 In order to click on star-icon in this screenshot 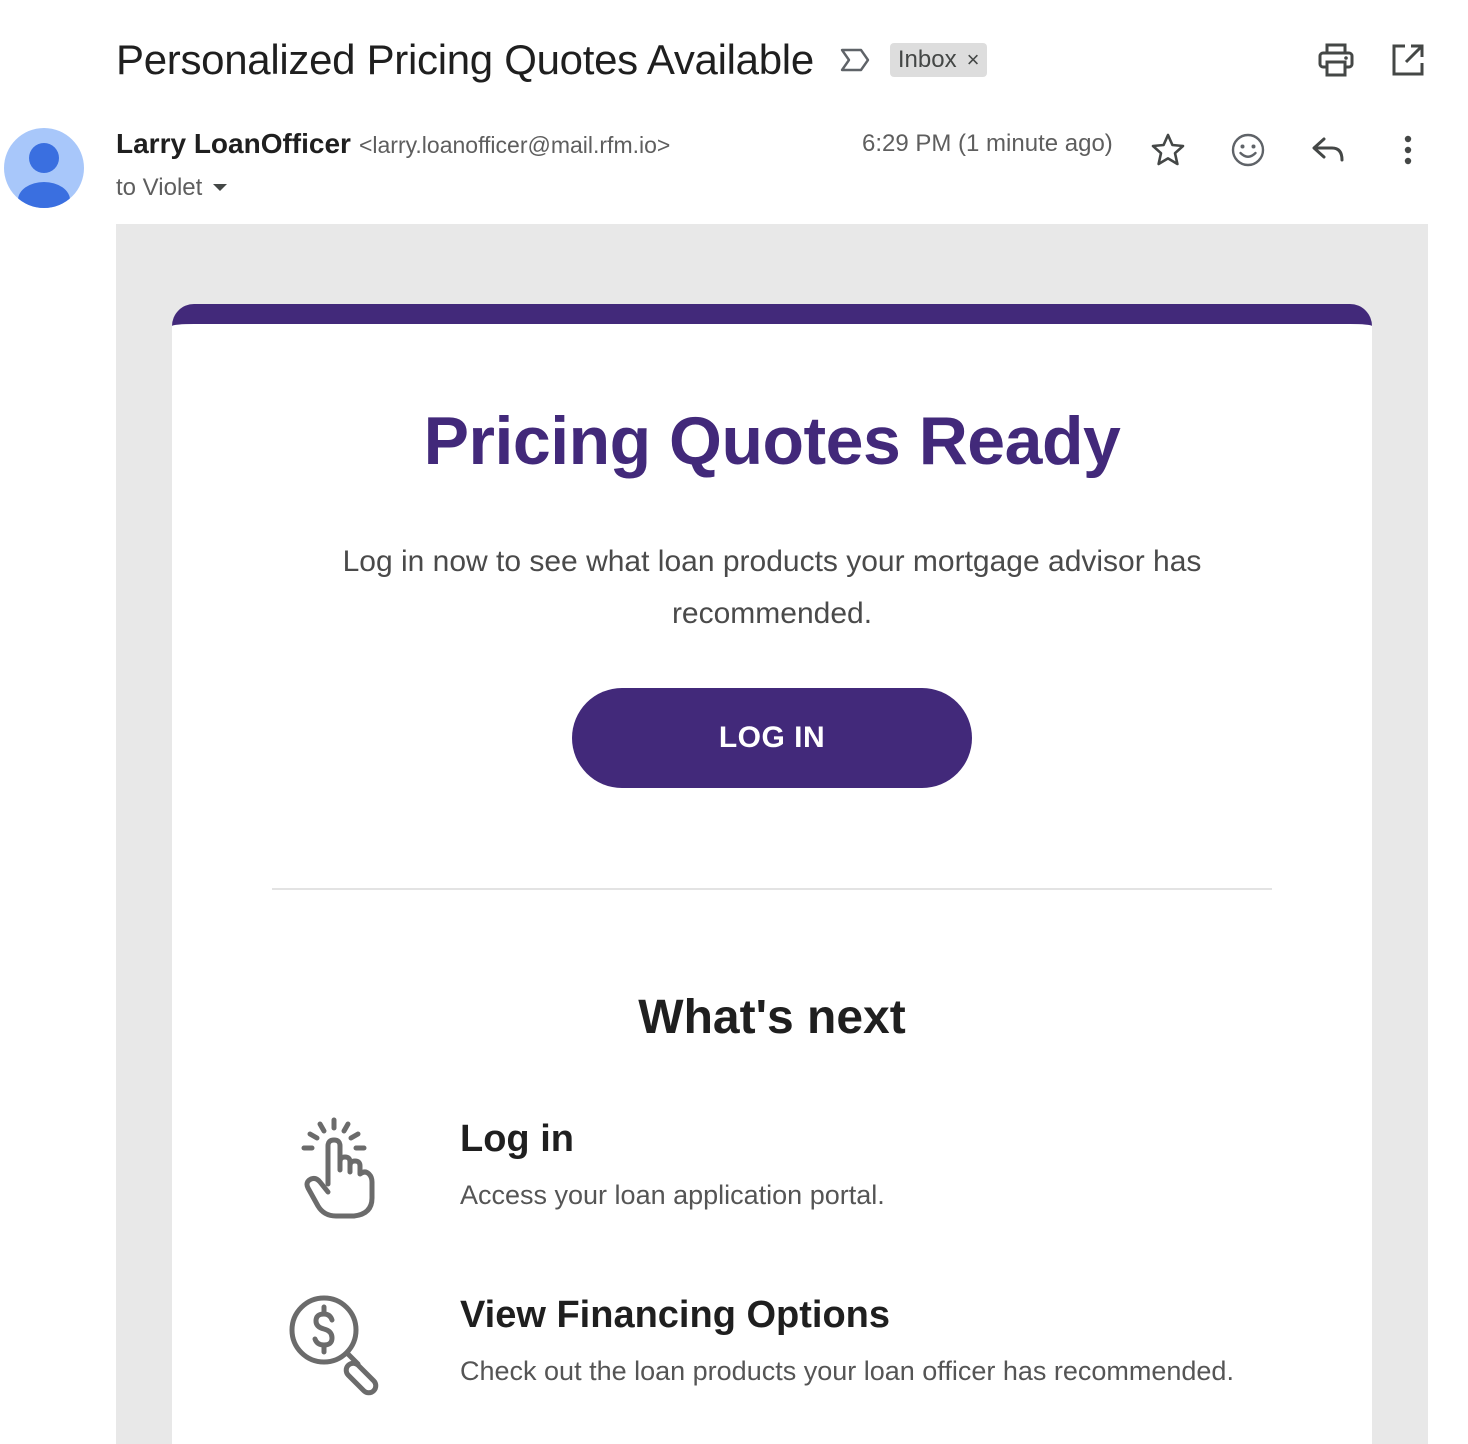, I will do `click(1168, 149)`.